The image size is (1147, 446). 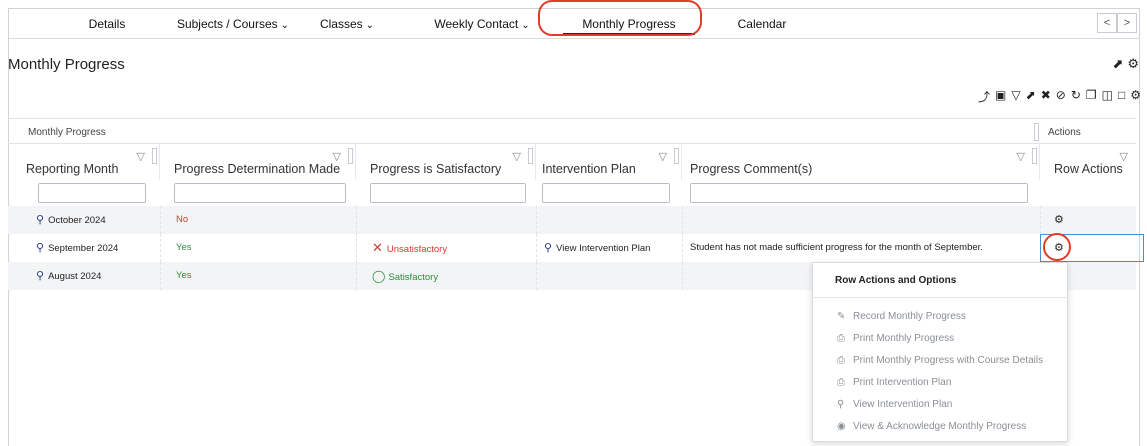 I want to click on menu-item-label: Print Intervention Plan, so click(x=902, y=382).